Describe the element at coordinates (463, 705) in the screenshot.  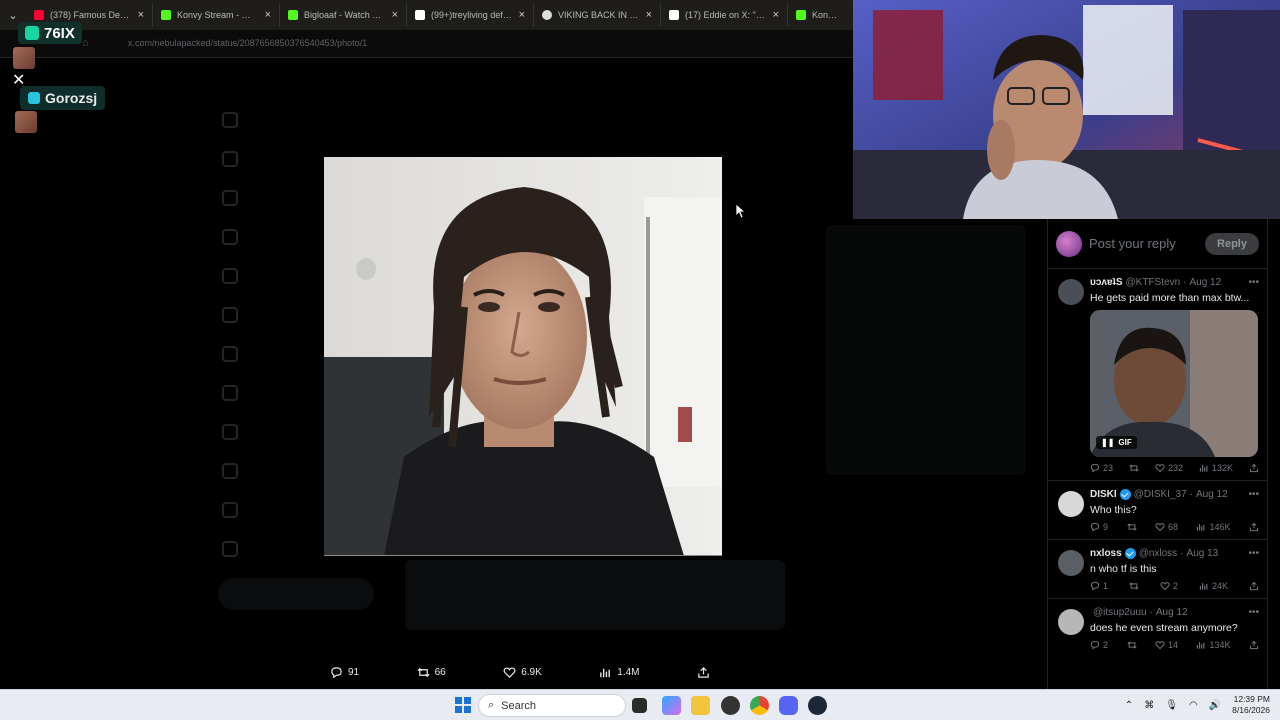
I see `windows-start-icon` at that location.